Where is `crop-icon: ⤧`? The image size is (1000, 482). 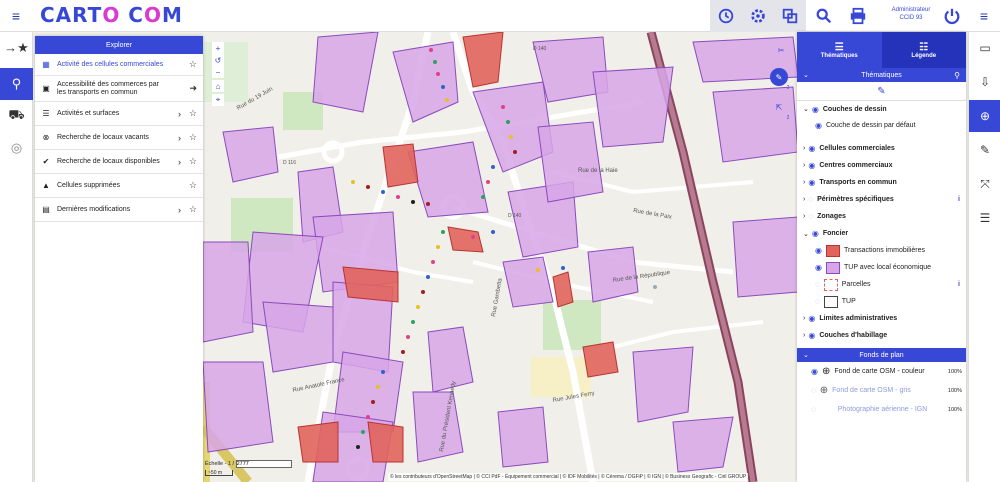 crop-icon: ⤧ is located at coordinates (984, 184).